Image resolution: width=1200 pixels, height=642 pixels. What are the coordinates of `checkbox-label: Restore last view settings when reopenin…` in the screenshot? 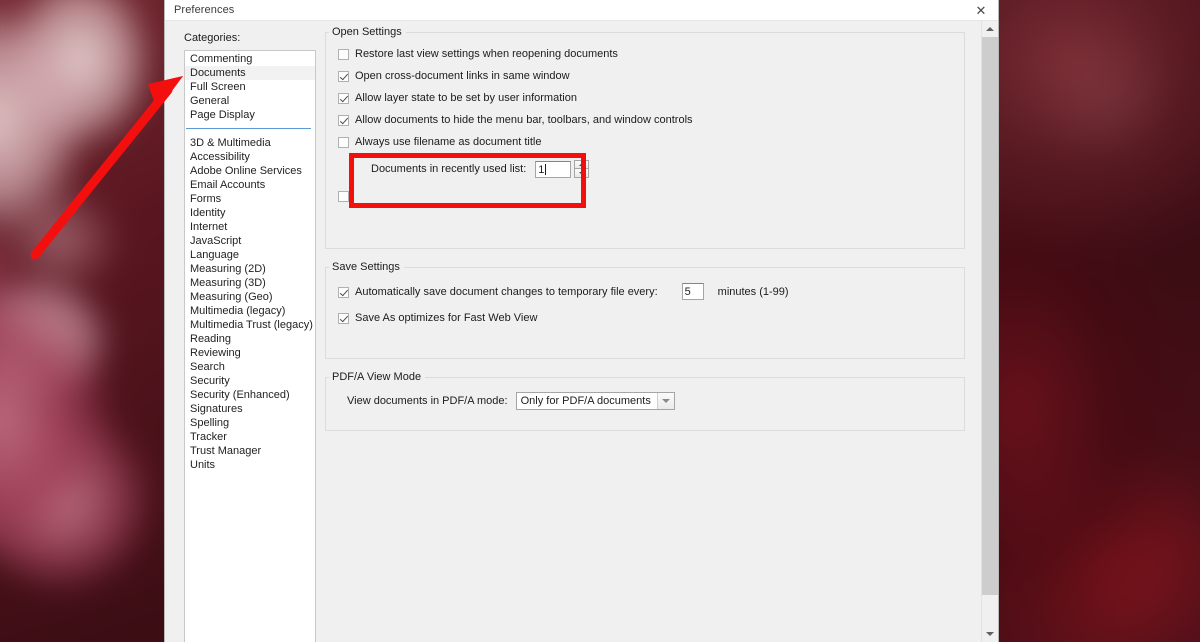 It's located at (486, 54).